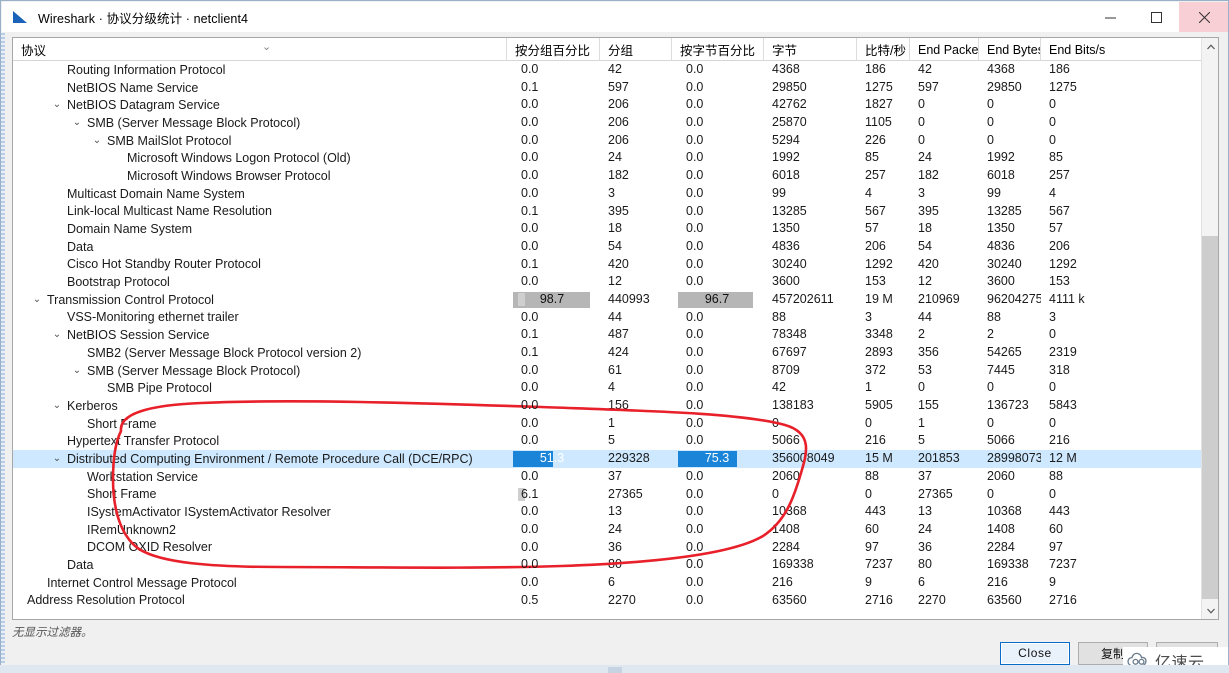 This screenshot has width=1229, height=673. What do you see at coordinates (608, 548) in the screenshot?
I see `table-row: DCOM OXID Resolver 0.0 36 0.0 2284 97 36 2284 97` at bounding box center [608, 548].